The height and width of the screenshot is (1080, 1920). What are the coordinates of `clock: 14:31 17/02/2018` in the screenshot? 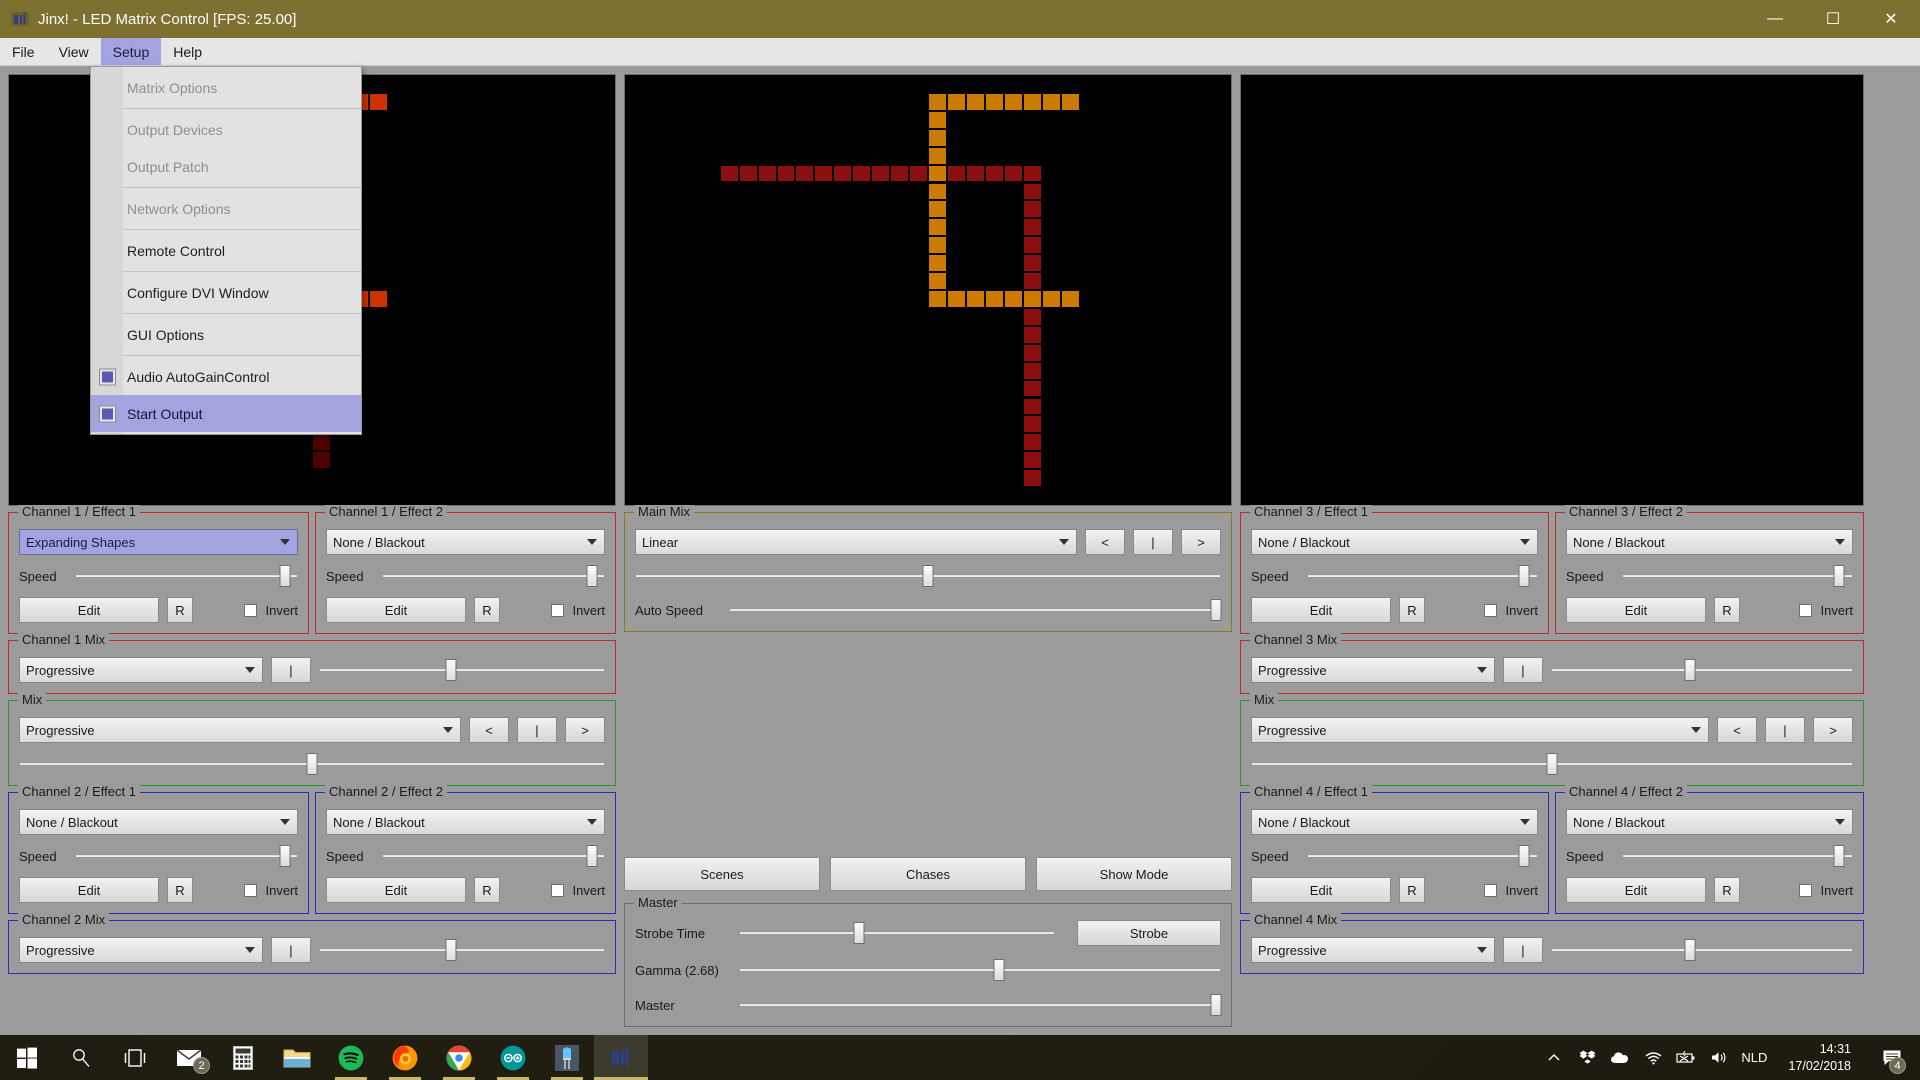 It's located at (1819, 1057).